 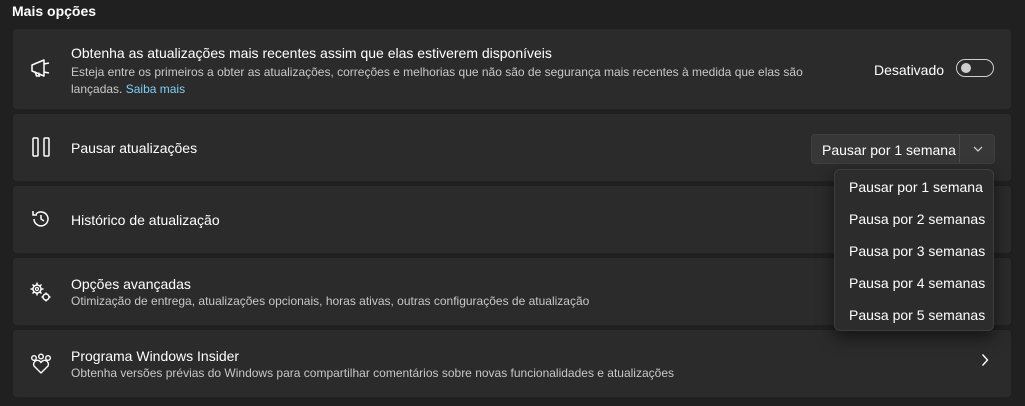 I want to click on gears-icon, so click(x=41, y=292).